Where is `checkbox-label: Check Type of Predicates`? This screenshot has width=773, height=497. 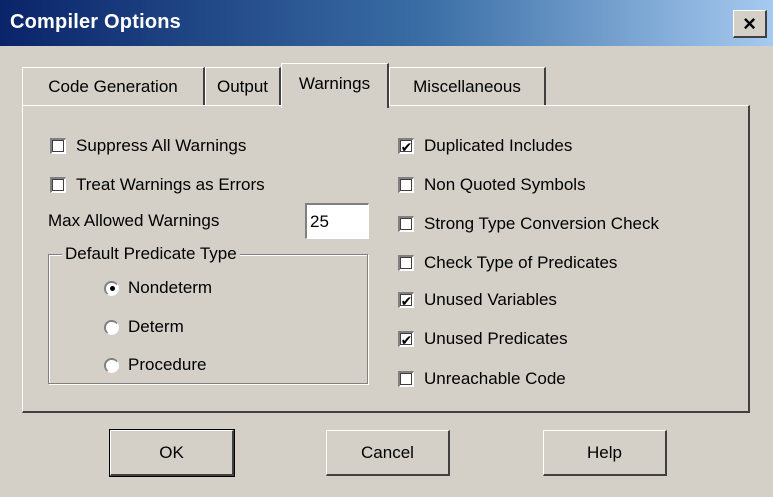 checkbox-label: Check Type of Predicates is located at coordinates (521, 262).